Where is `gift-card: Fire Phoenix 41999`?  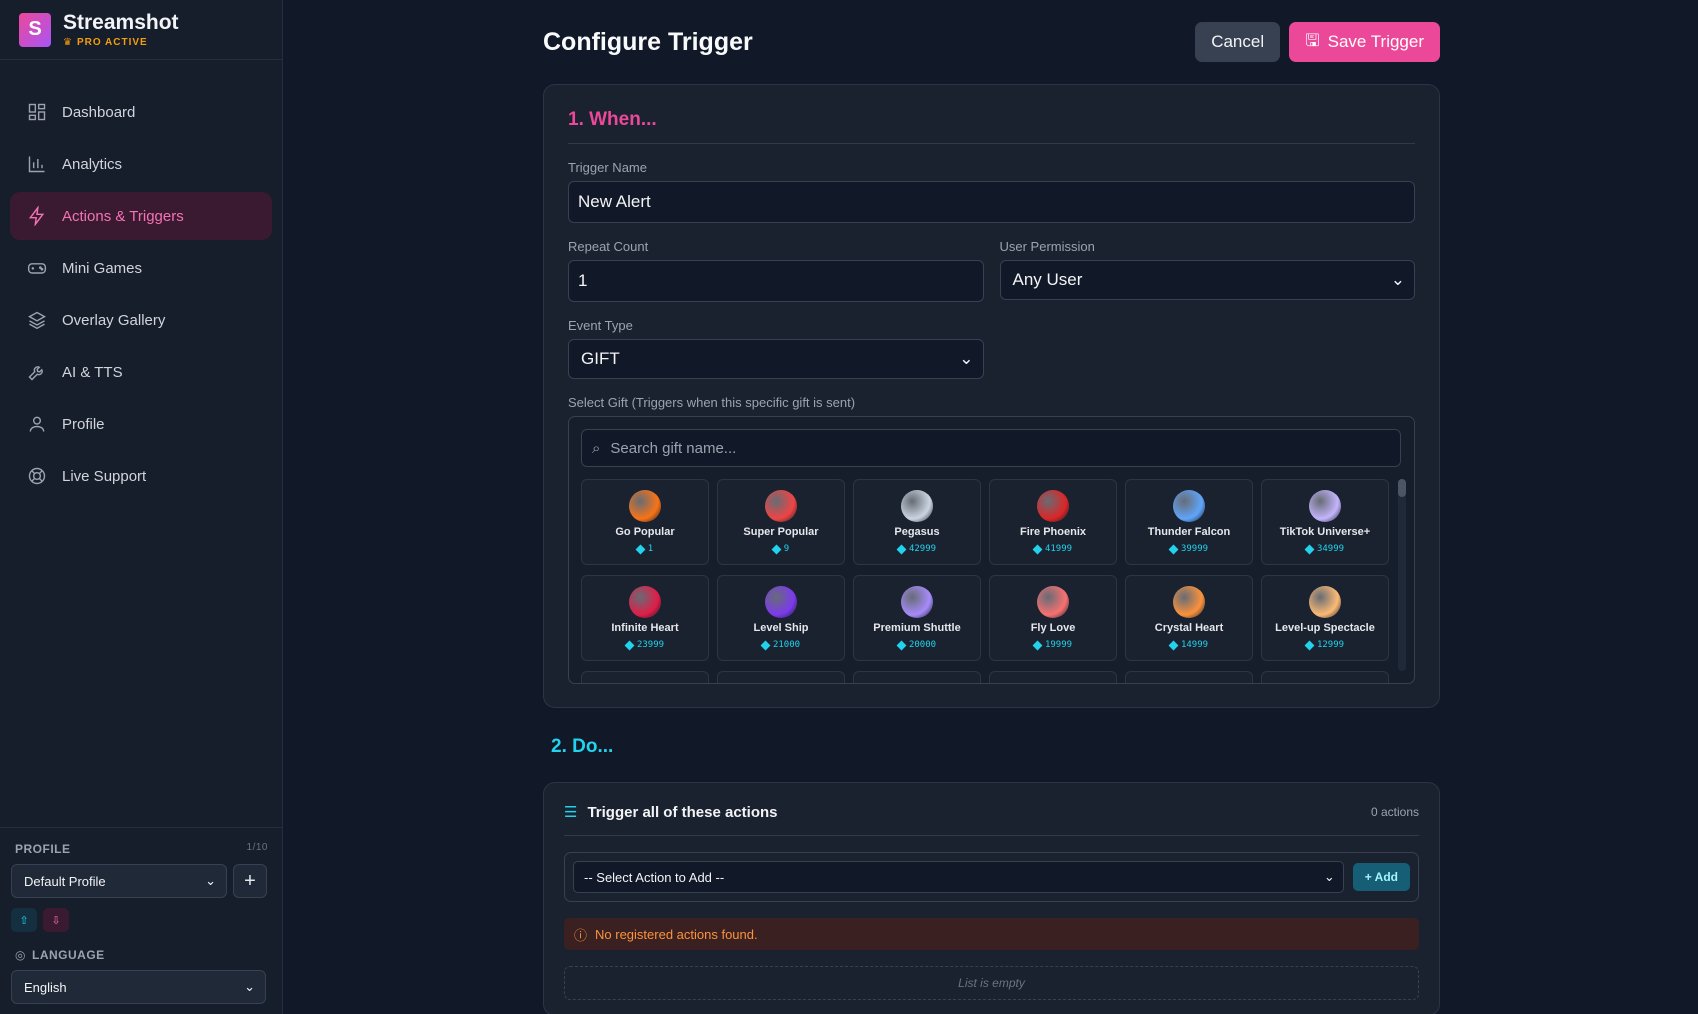
gift-card: Fire Phoenix 41999 is located at coordinates (1053, 522).